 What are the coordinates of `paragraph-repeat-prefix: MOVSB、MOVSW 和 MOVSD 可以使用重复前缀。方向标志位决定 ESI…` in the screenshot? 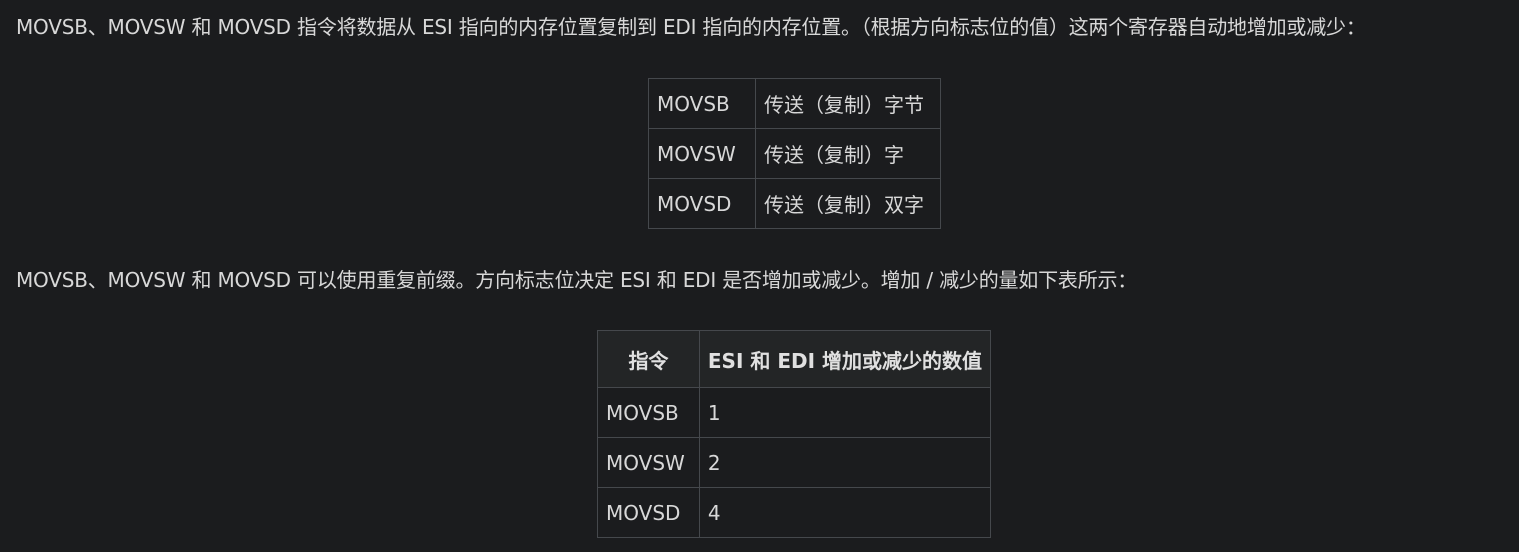 It's located at (577, 280).